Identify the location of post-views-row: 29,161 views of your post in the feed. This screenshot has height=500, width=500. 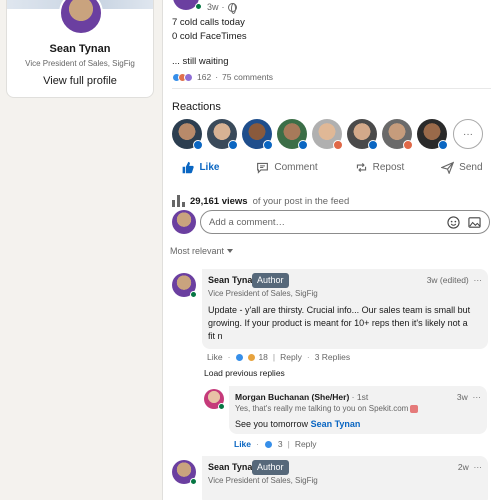
(260, 201).